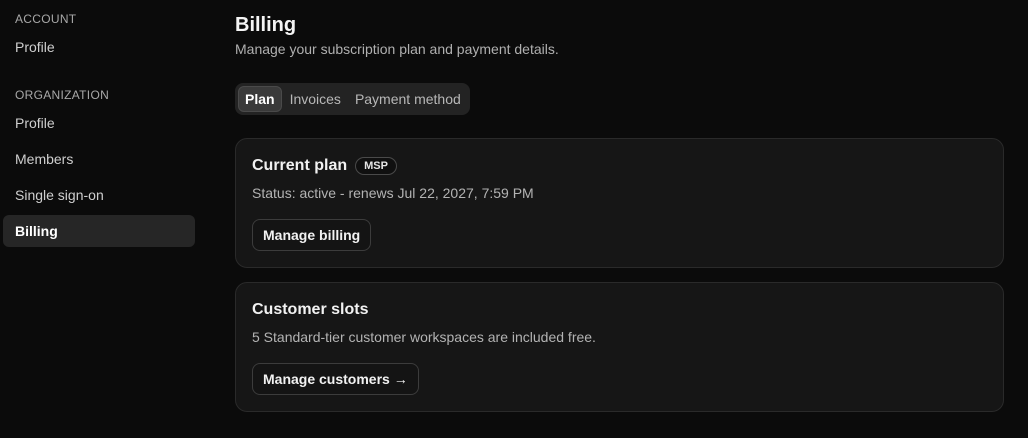  What do you see at coordinates (99, 123) in the screenshot?
I see `sidebar-item-org-profile: Profile` at bounding box center [99, 123].